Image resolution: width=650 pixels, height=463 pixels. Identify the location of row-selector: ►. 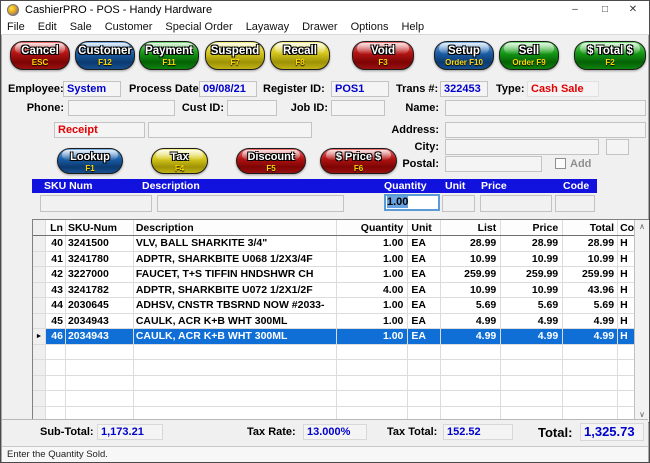
(39, 336).